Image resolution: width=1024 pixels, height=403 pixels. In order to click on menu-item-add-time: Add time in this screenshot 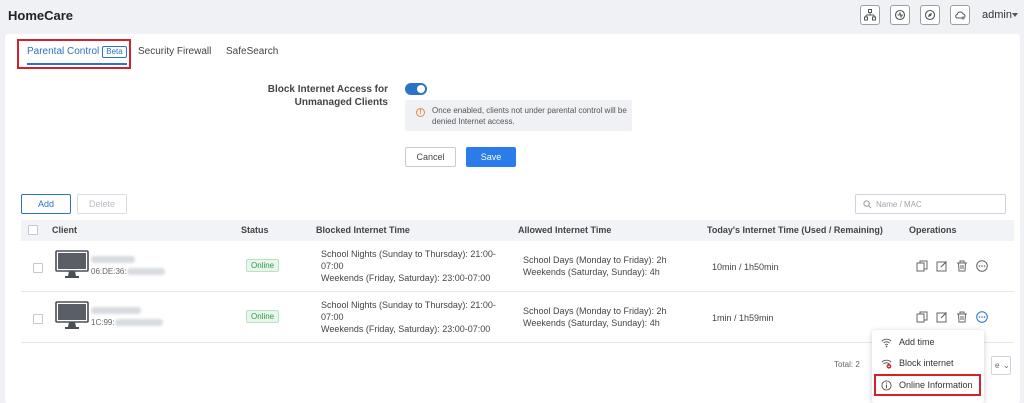, I will do `click(928, 342)`.